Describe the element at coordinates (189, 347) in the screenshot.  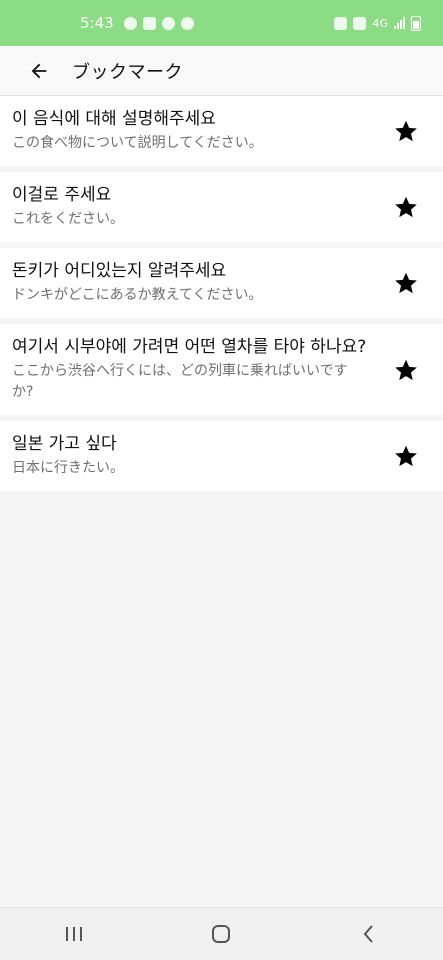
I see `bookmark-korean-text: 여기서 시부야에 가려면 어떤 열차를 타야 하나요?` at that location.